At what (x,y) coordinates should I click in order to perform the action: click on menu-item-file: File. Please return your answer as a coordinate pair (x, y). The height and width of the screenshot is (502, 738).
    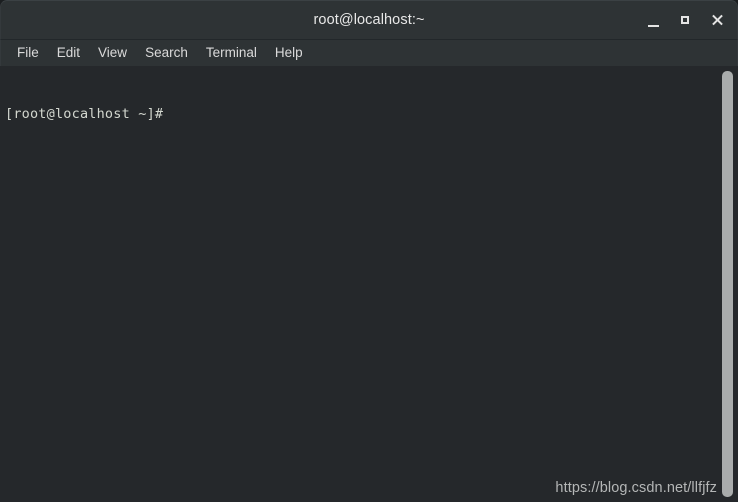
    Looking at the image, I should click on (28, 53).